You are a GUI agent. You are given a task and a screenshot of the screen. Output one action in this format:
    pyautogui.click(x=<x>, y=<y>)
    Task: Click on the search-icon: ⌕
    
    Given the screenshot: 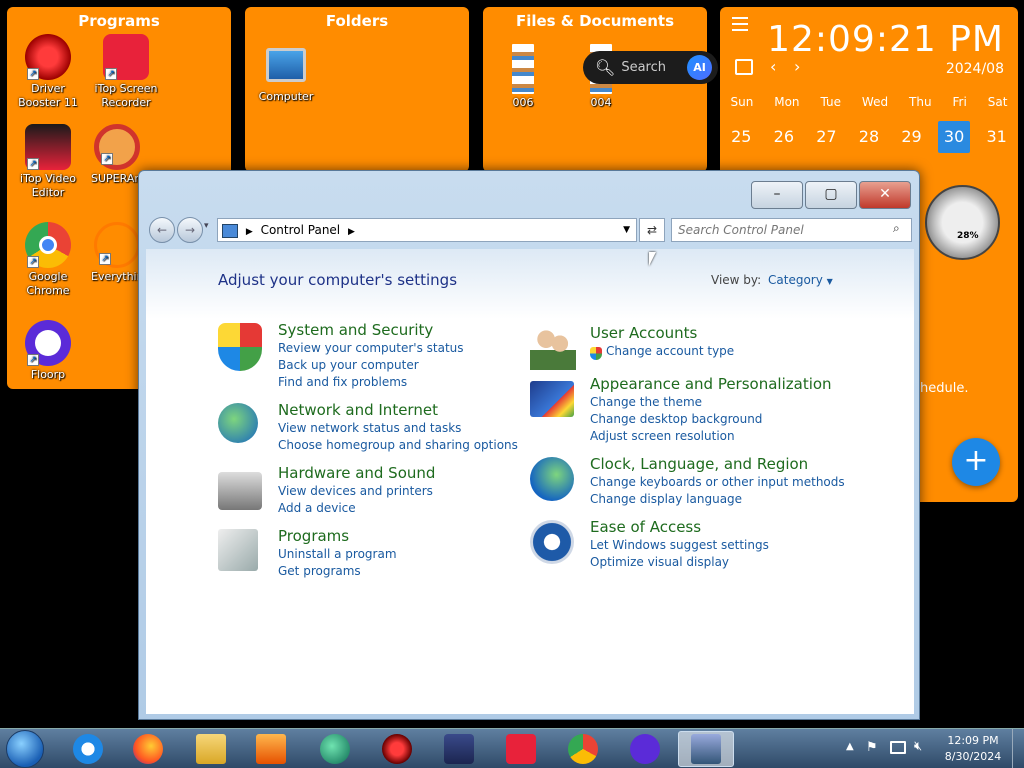 What is the action you would take?
    pyautogui.click(x=896, y=228)
    